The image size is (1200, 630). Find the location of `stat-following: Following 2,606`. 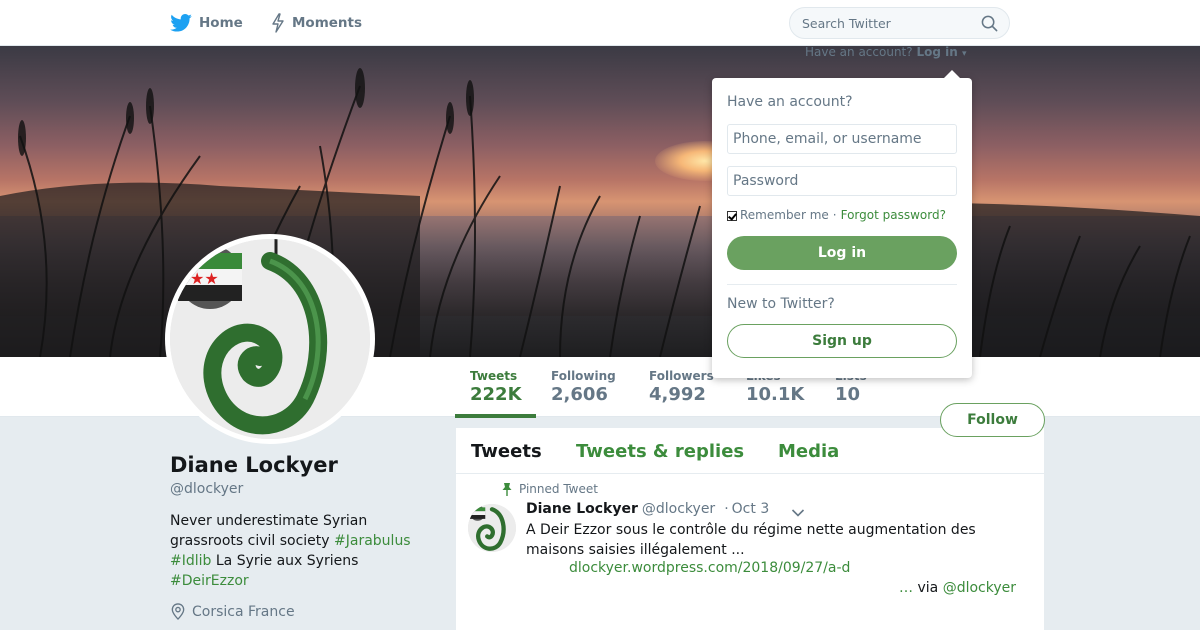

stat-following: Following 2,606 is located at coordinates (583, 387).